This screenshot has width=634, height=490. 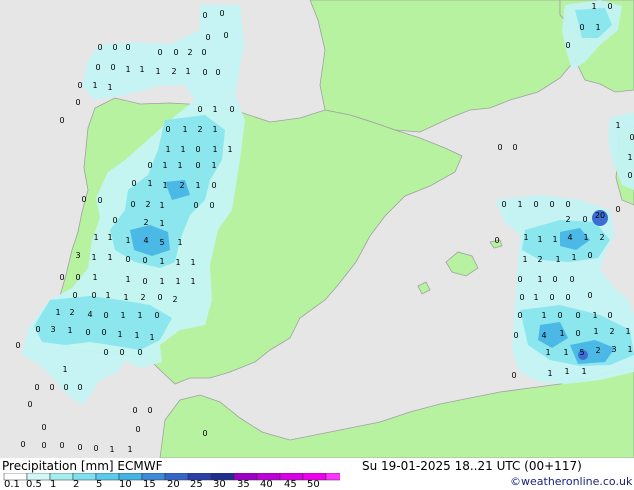 What do you see at coordinates (196, 484) in the screenshot?
I see `legend-tick-label: 25` at bounding box center [196, 484].